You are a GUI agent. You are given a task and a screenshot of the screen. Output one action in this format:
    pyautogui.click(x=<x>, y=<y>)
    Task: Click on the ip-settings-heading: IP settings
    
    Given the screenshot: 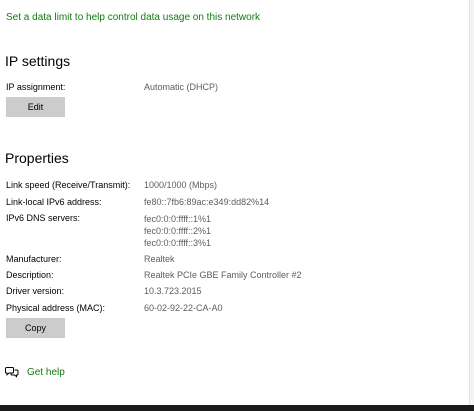 What is the action you would take?
    pyautogui.click(x=38, y=61)
    